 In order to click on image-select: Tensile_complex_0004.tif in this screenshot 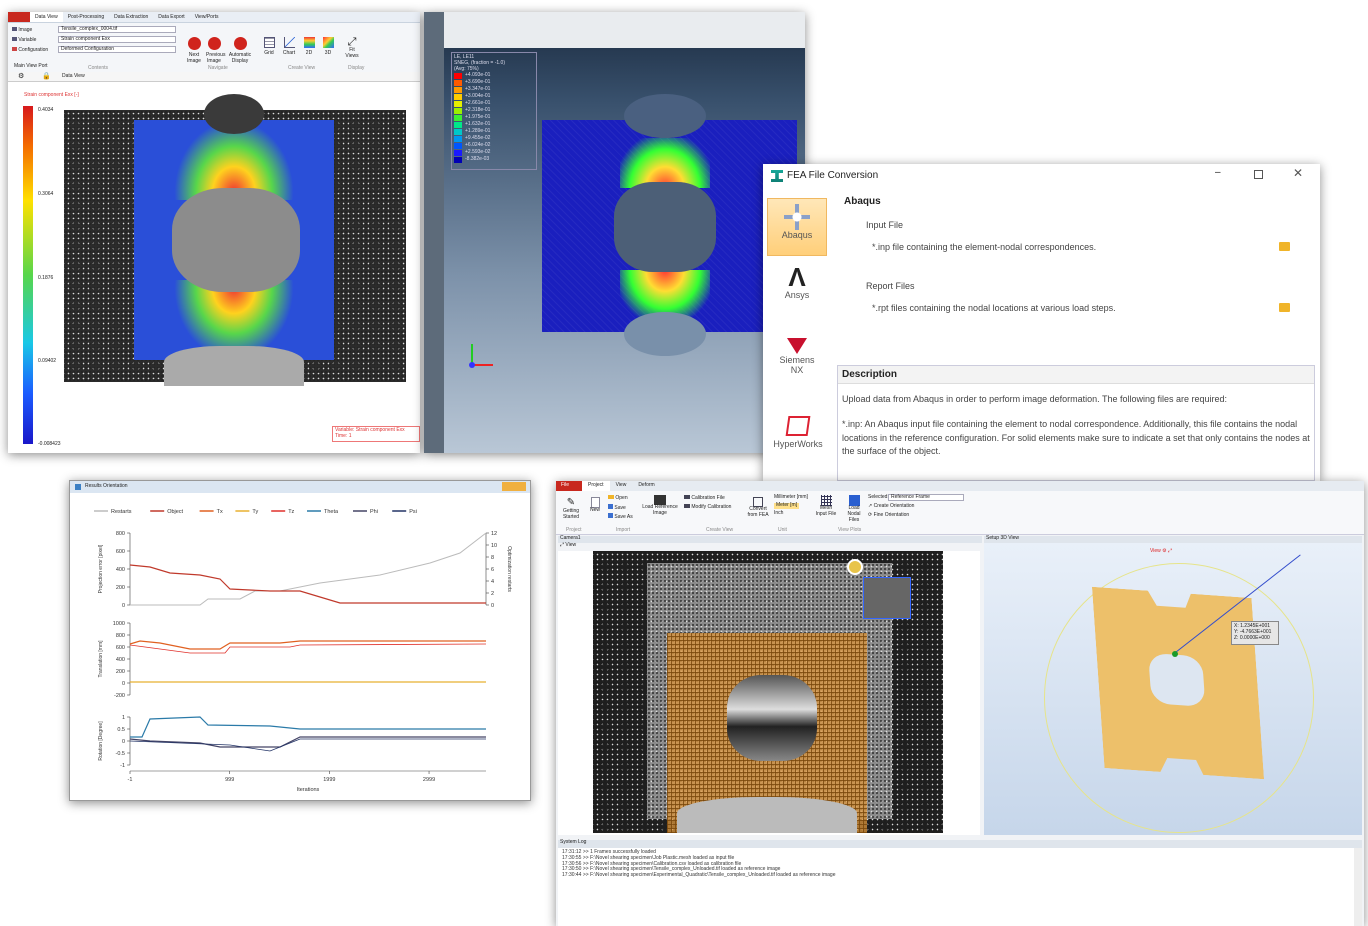, I will do `click(117, 29)`.